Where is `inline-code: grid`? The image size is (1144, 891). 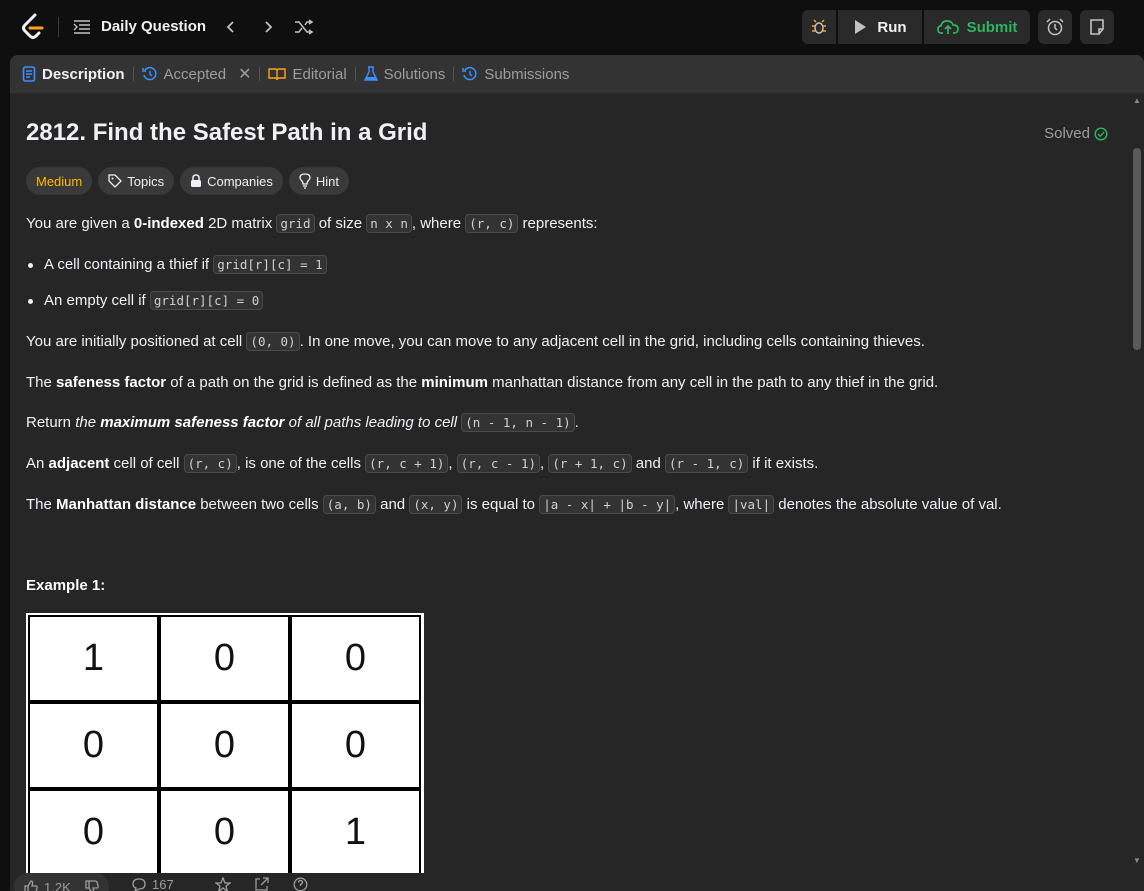
inline-code: grid is located at coordinates (295, 223).